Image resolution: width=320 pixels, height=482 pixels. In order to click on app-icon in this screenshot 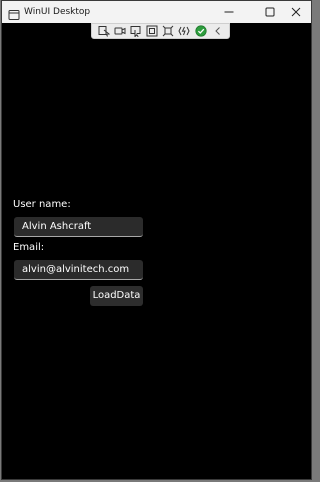, I will do `click(14, 13)`.